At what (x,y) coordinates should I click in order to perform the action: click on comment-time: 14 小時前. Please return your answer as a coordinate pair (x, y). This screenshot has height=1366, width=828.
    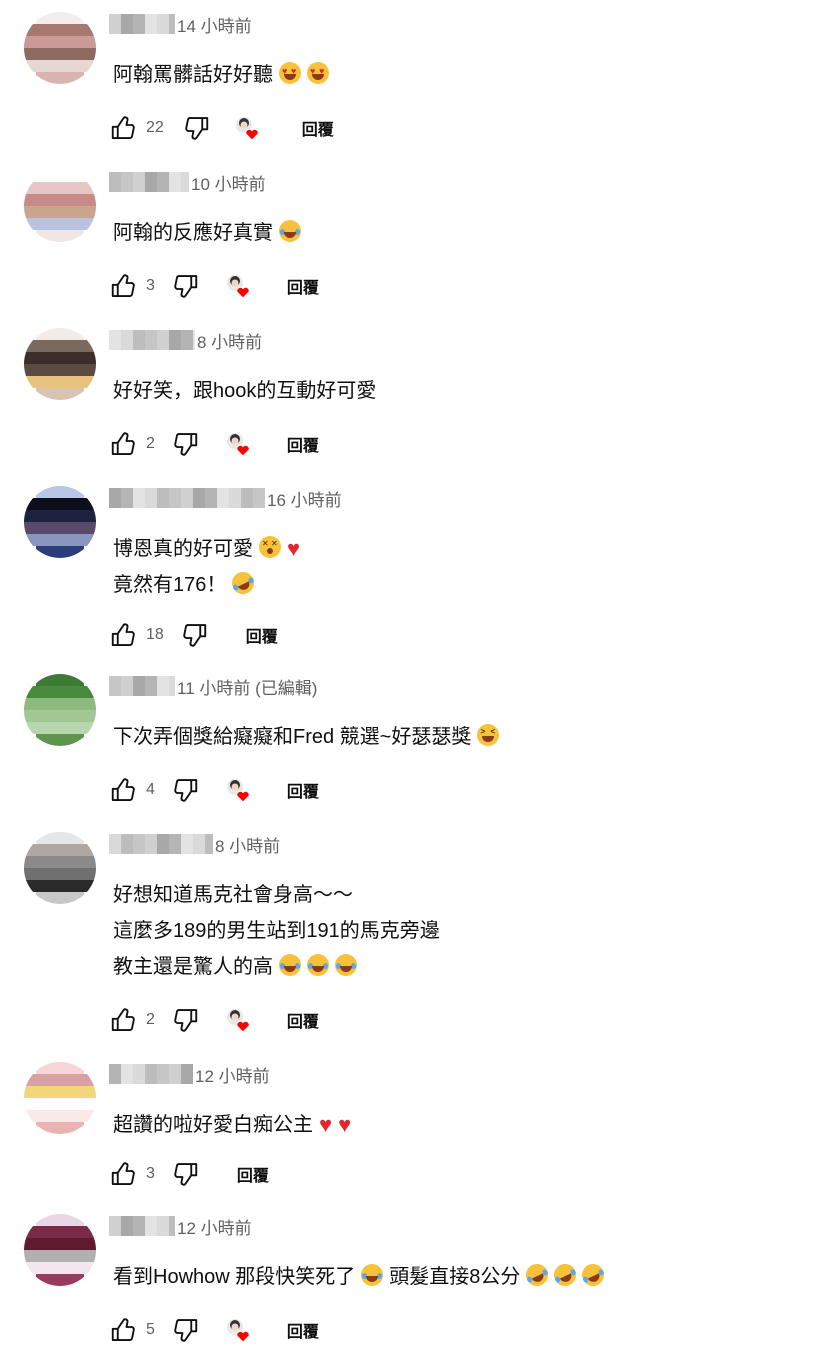
    Looking at the image, I should click on (214, 24).